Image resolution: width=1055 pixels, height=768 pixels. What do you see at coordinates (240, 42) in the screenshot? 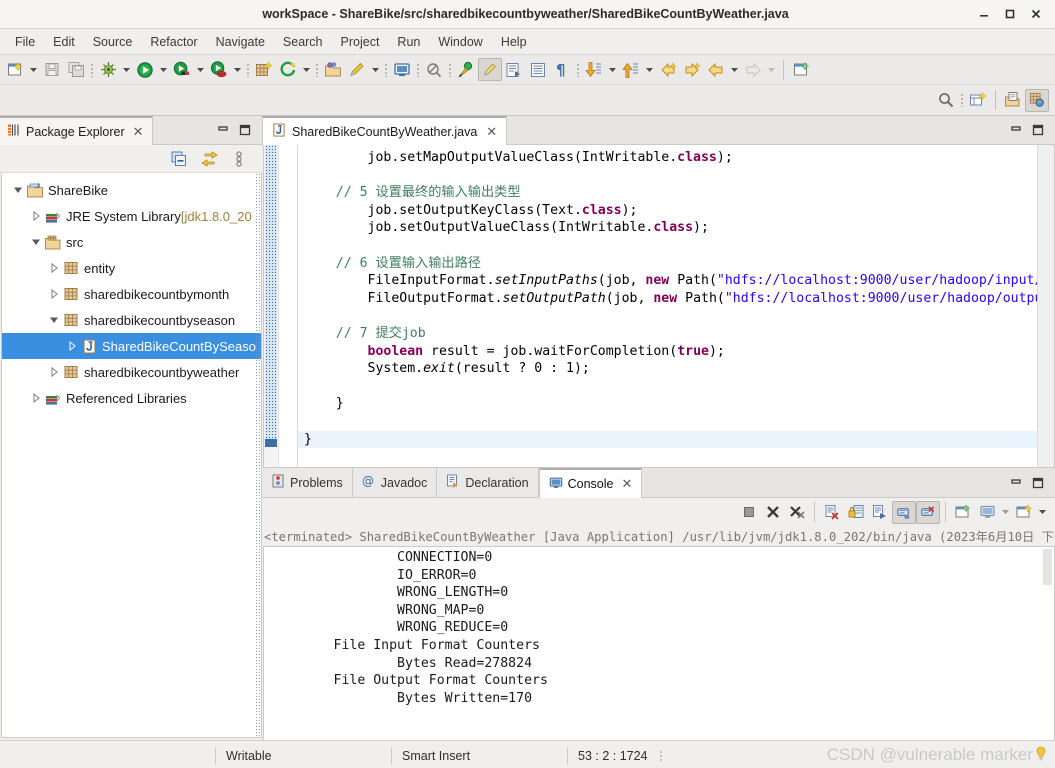
I see `menu-navigate: Navigate` at bounding box center [240, 42].